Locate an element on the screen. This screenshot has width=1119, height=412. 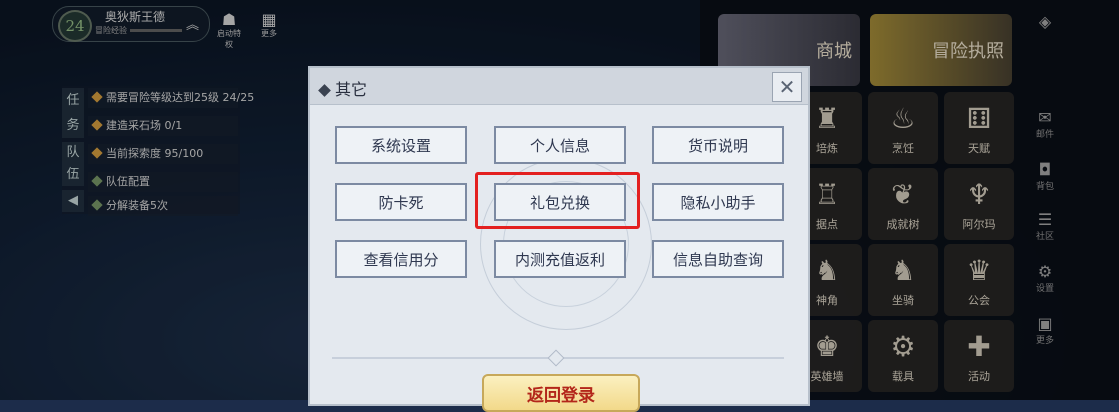
option-anti-freeze: 防卡死 is located at coordinates (401, 202).